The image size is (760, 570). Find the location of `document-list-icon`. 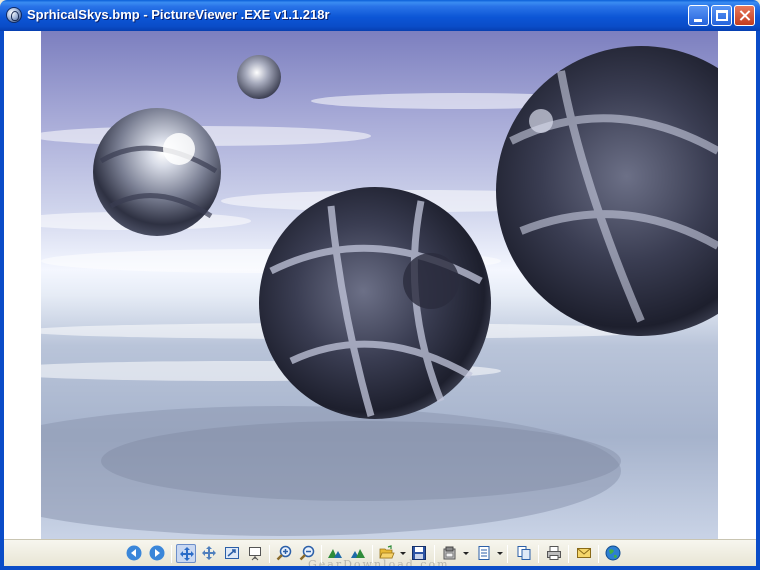

document-list-icon is located at coordinates (484, 553).